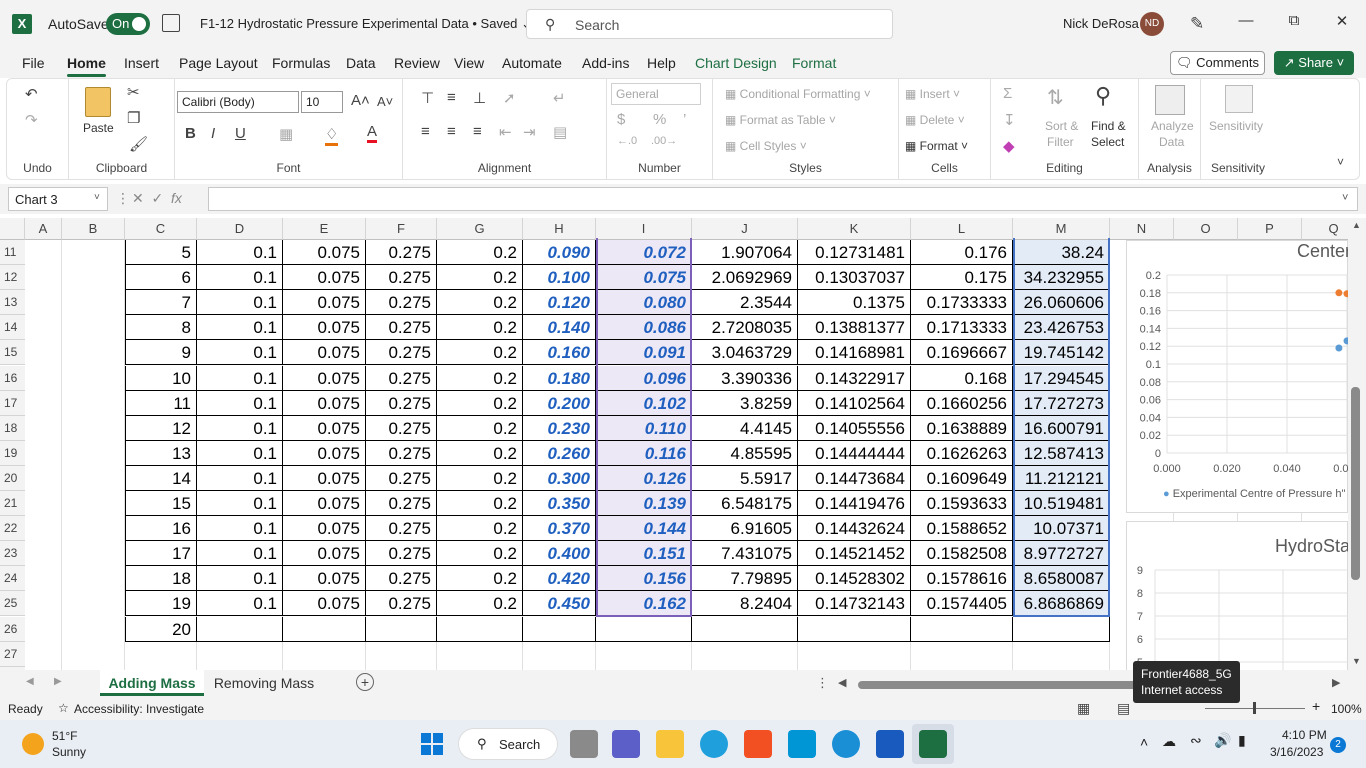 The width and height of the screenshot is (1366, 768). What do you see at coordinates (240, 229) in the screenshot?
I see `column-header-d: D` at bounding box center [240, 229].